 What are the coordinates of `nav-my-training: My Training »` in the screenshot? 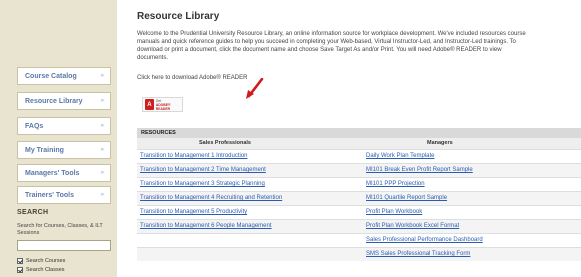 It's located at (64, 150).